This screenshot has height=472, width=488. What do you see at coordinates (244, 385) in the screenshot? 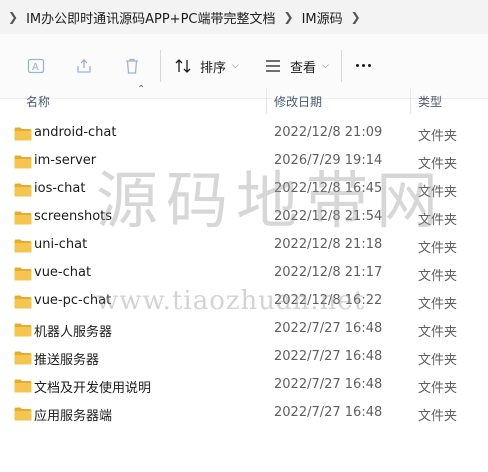
I see `file-row: 文档及开发使用说明 2022/7/27 16:48 文件夹` at bounding box center [244, 385].